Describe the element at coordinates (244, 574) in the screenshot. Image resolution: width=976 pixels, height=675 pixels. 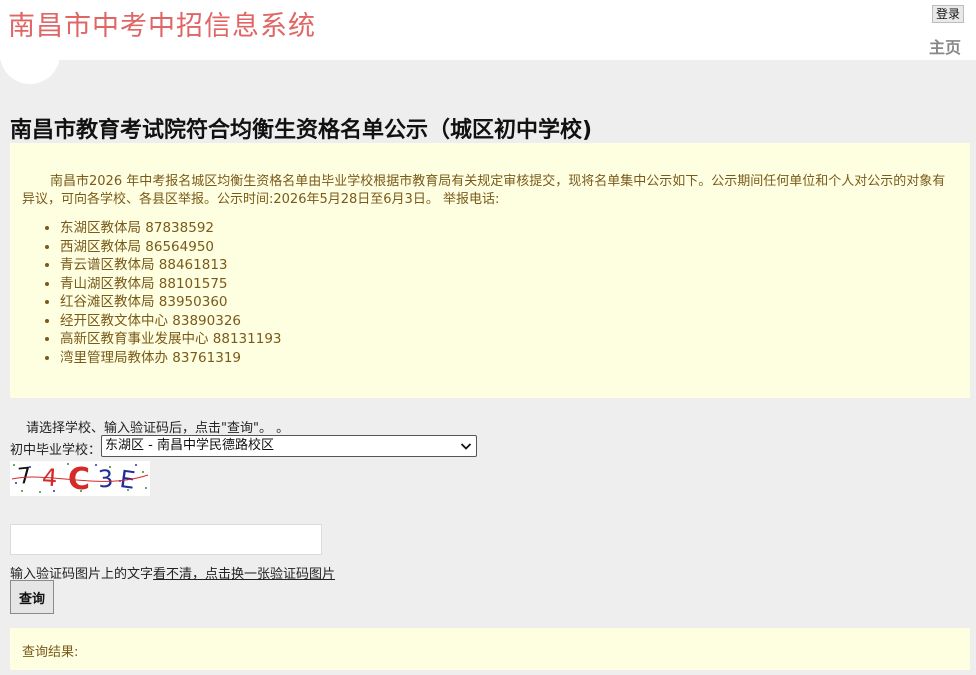
I see `refresh-captcha-link: 看不清，点击换一张验证码图片` at that location.